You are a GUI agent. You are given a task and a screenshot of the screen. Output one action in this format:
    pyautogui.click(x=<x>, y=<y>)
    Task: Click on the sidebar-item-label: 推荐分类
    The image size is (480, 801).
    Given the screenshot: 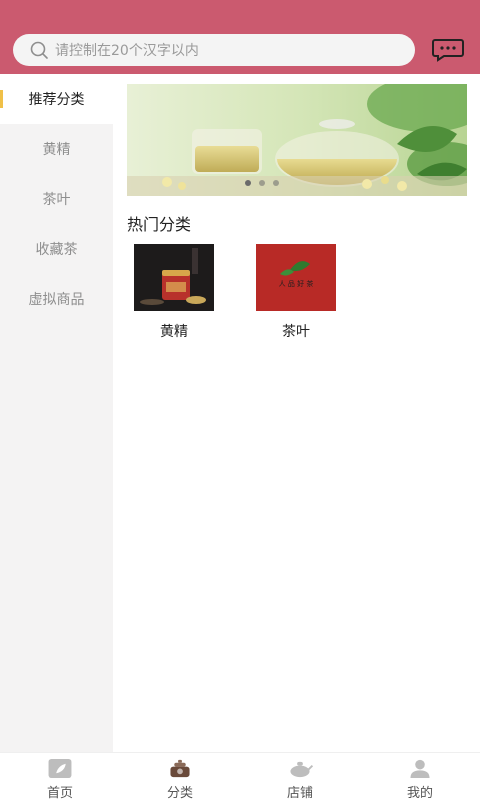 What is the action you would take?
    pyautogui.click(x=56, y=100)
    